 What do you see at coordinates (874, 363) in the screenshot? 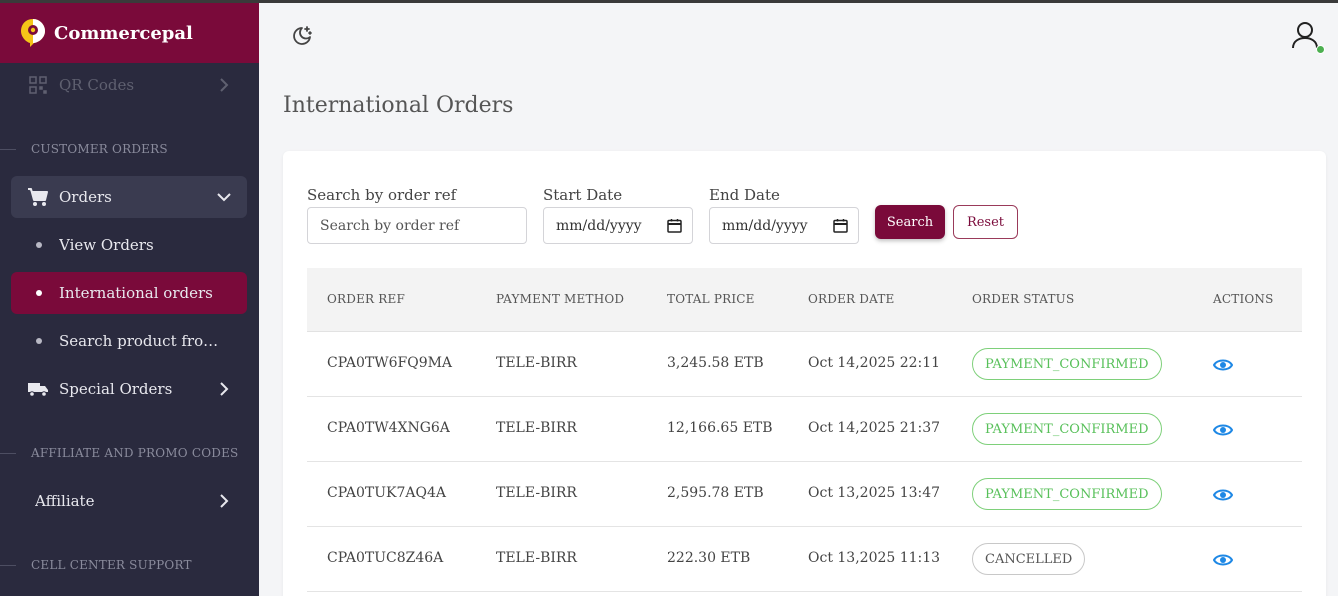
I see `order-date-cell: Oct 14,2025 22:11` at bounding box center [874, 363].